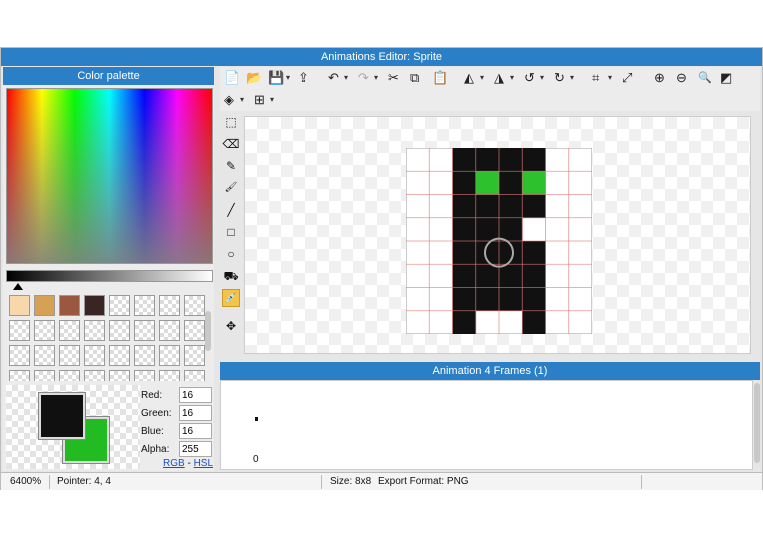  What do you see at coordinates (572, 78) in the screenshot?
I see `rotate-cw-dropdown-icon: ▾` at bounding box center [572, 78].